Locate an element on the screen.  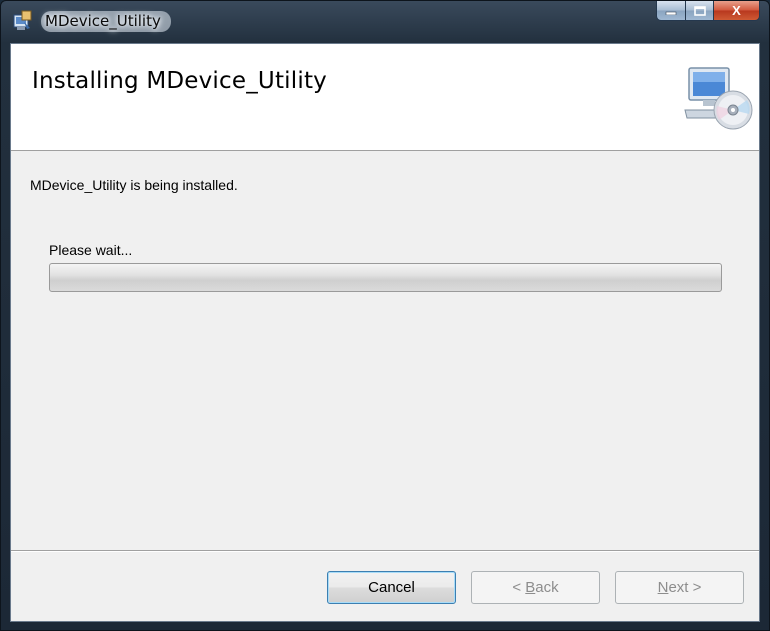
back-button-rest: ack is located at coordinates (547, 587).